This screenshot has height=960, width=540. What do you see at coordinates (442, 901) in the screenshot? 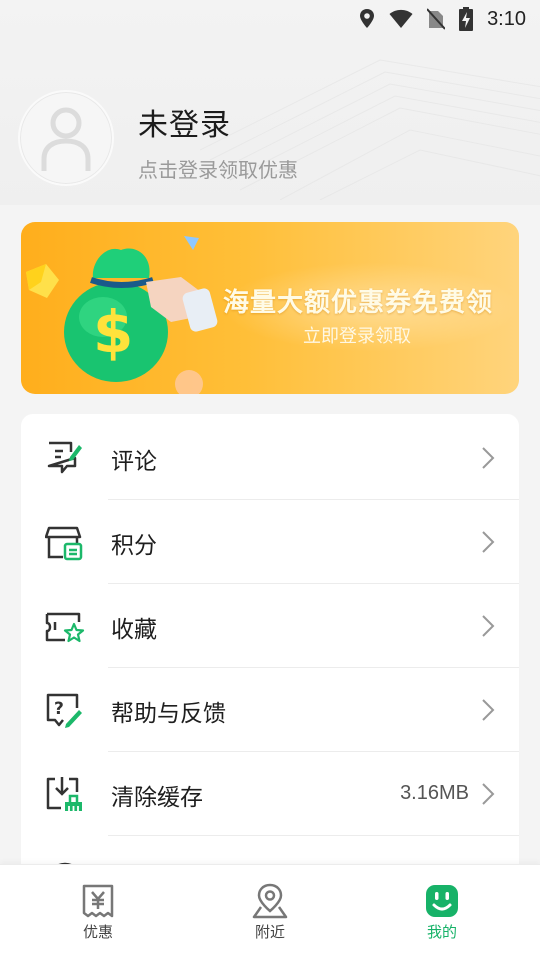
I see `my-smile-icon` at bounding box center [442, 901].